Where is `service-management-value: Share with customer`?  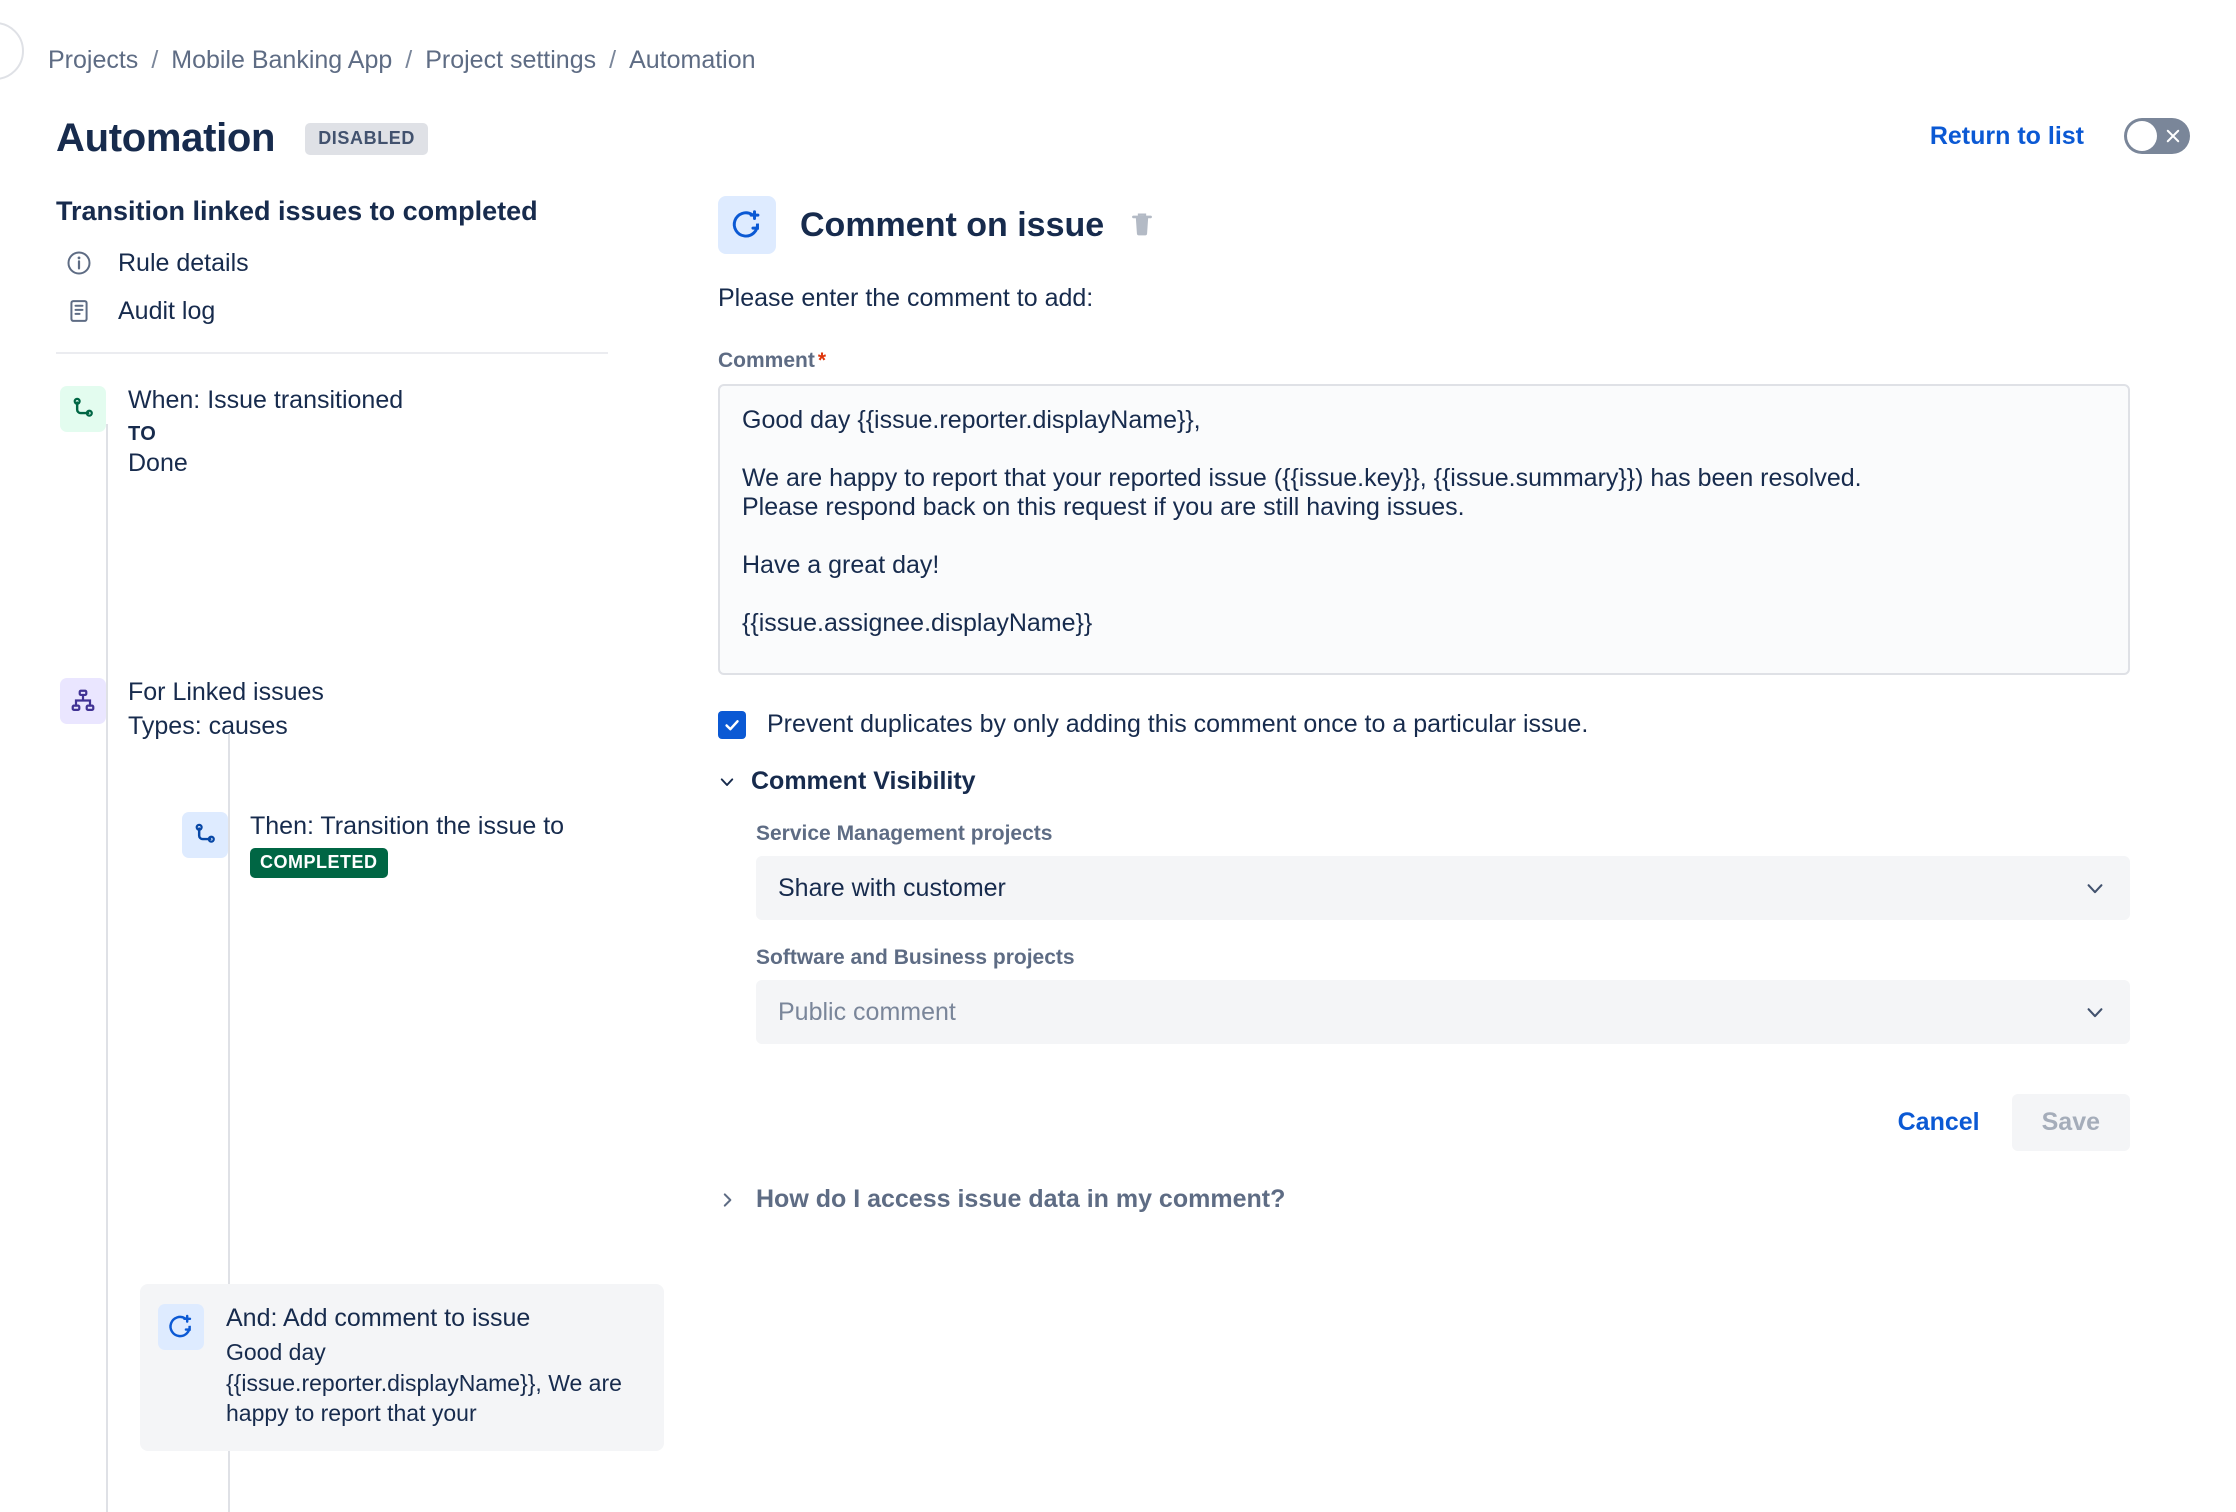 service-management-value: Share with customer is located at coordinates (892, 887).